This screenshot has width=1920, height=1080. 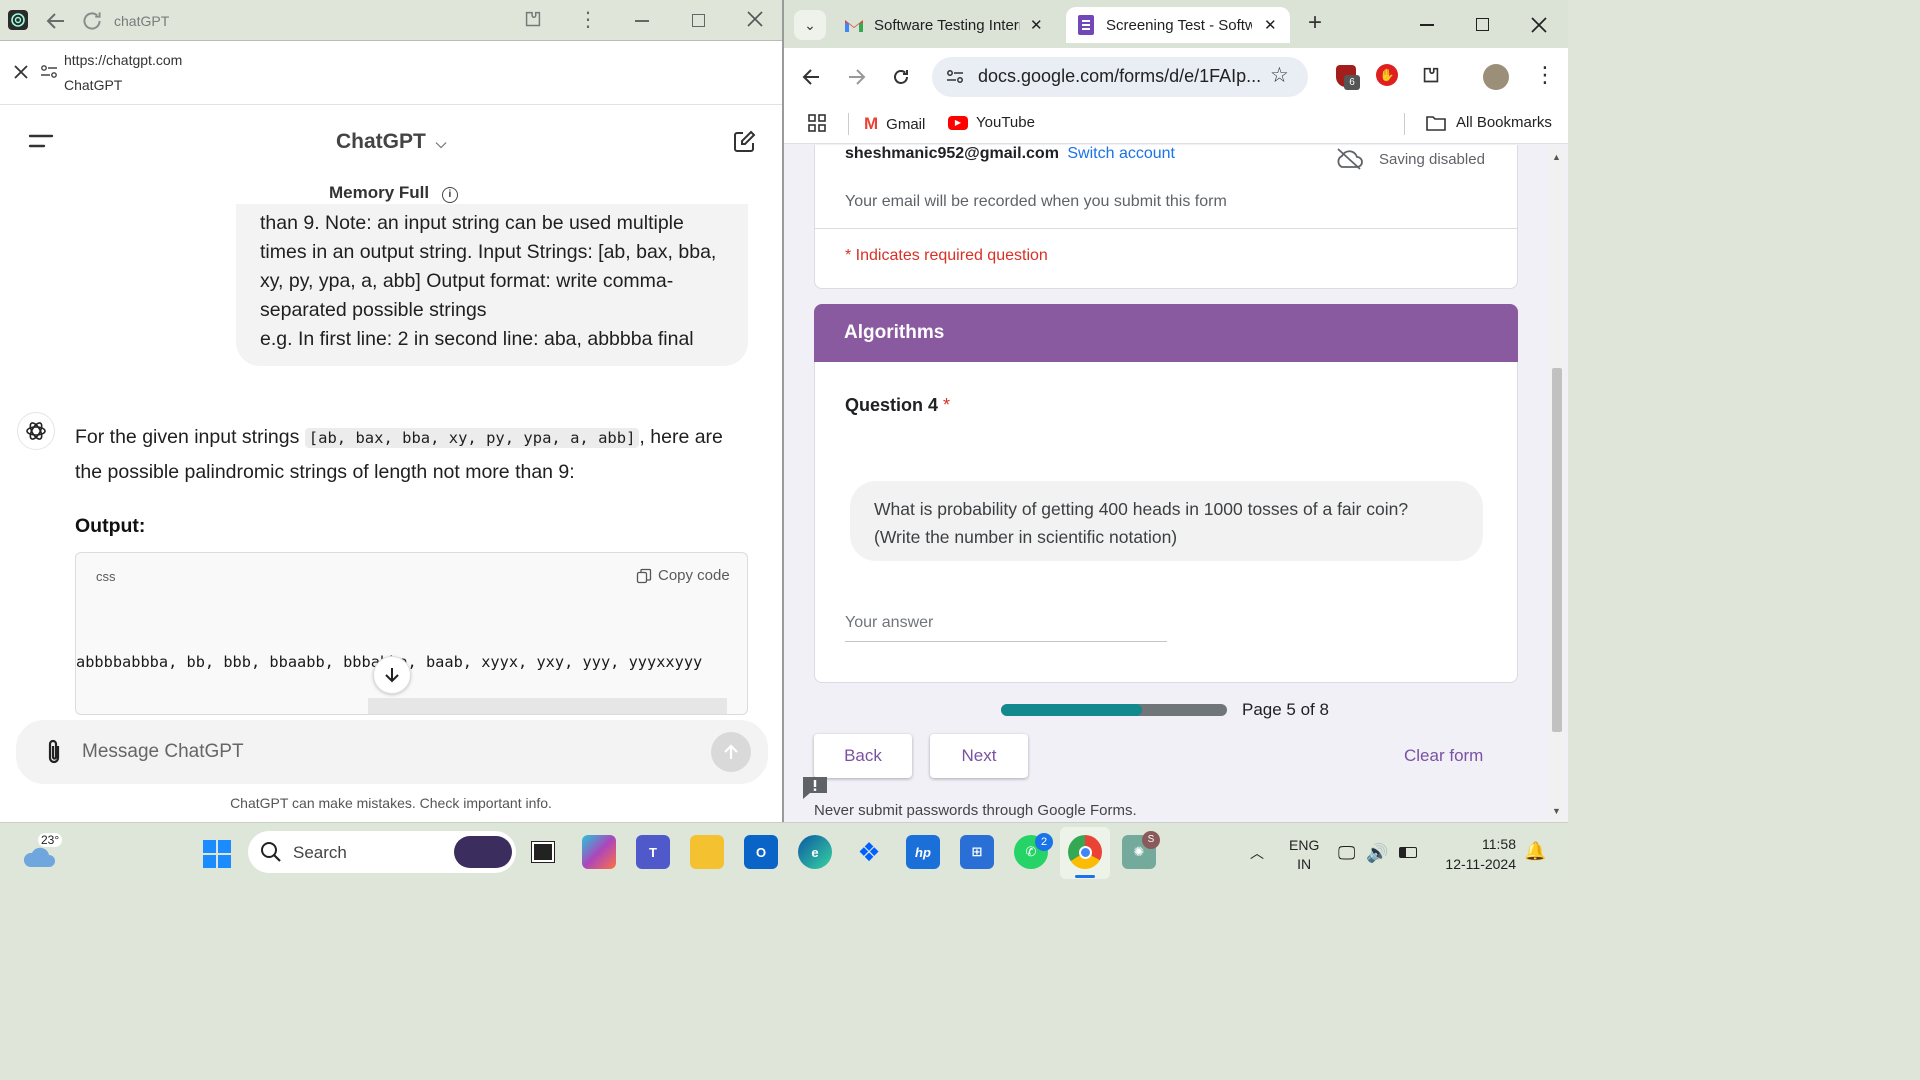 What do you see at coordinates (977, 852) in the screenshot?
I see `microsoft-store-icon: ⊞` at bounding box center [977, 852].